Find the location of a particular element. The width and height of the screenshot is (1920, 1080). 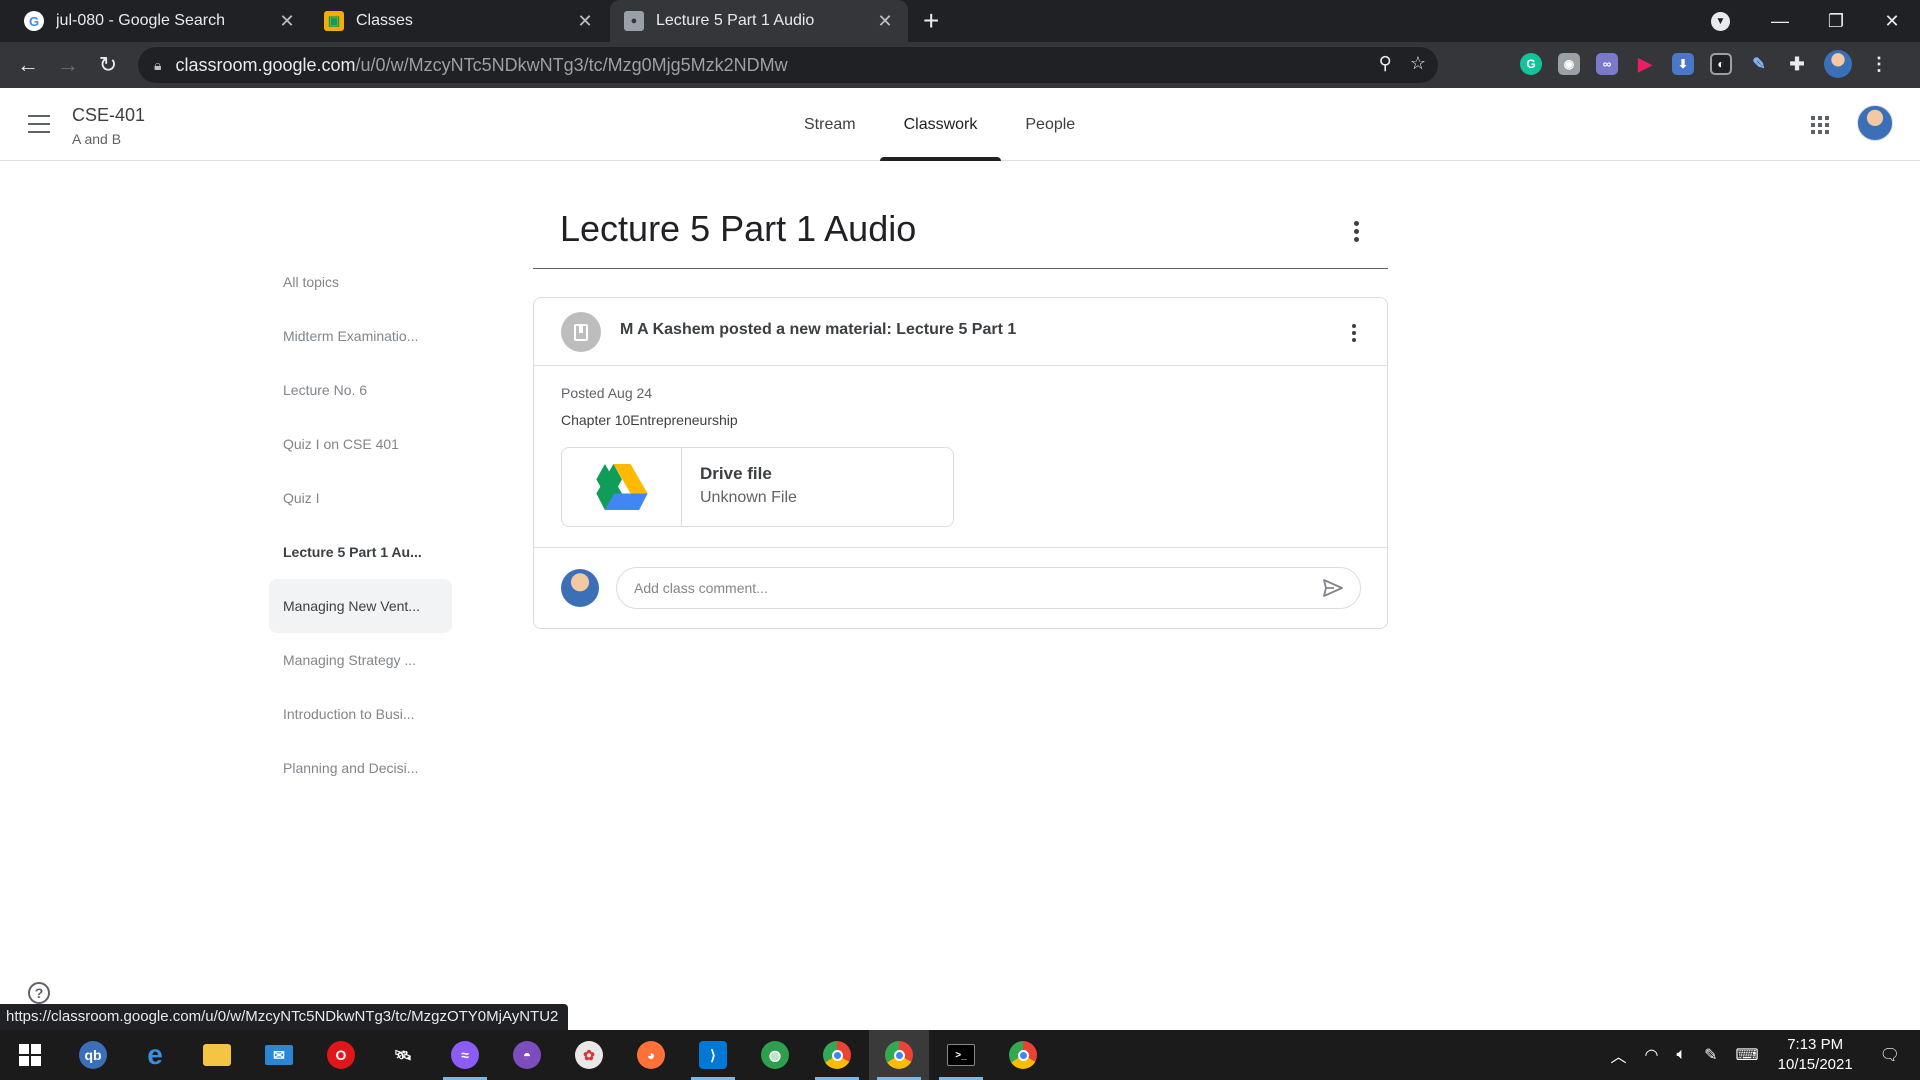

tab-title: Classes is located at coordinates (384, 20).